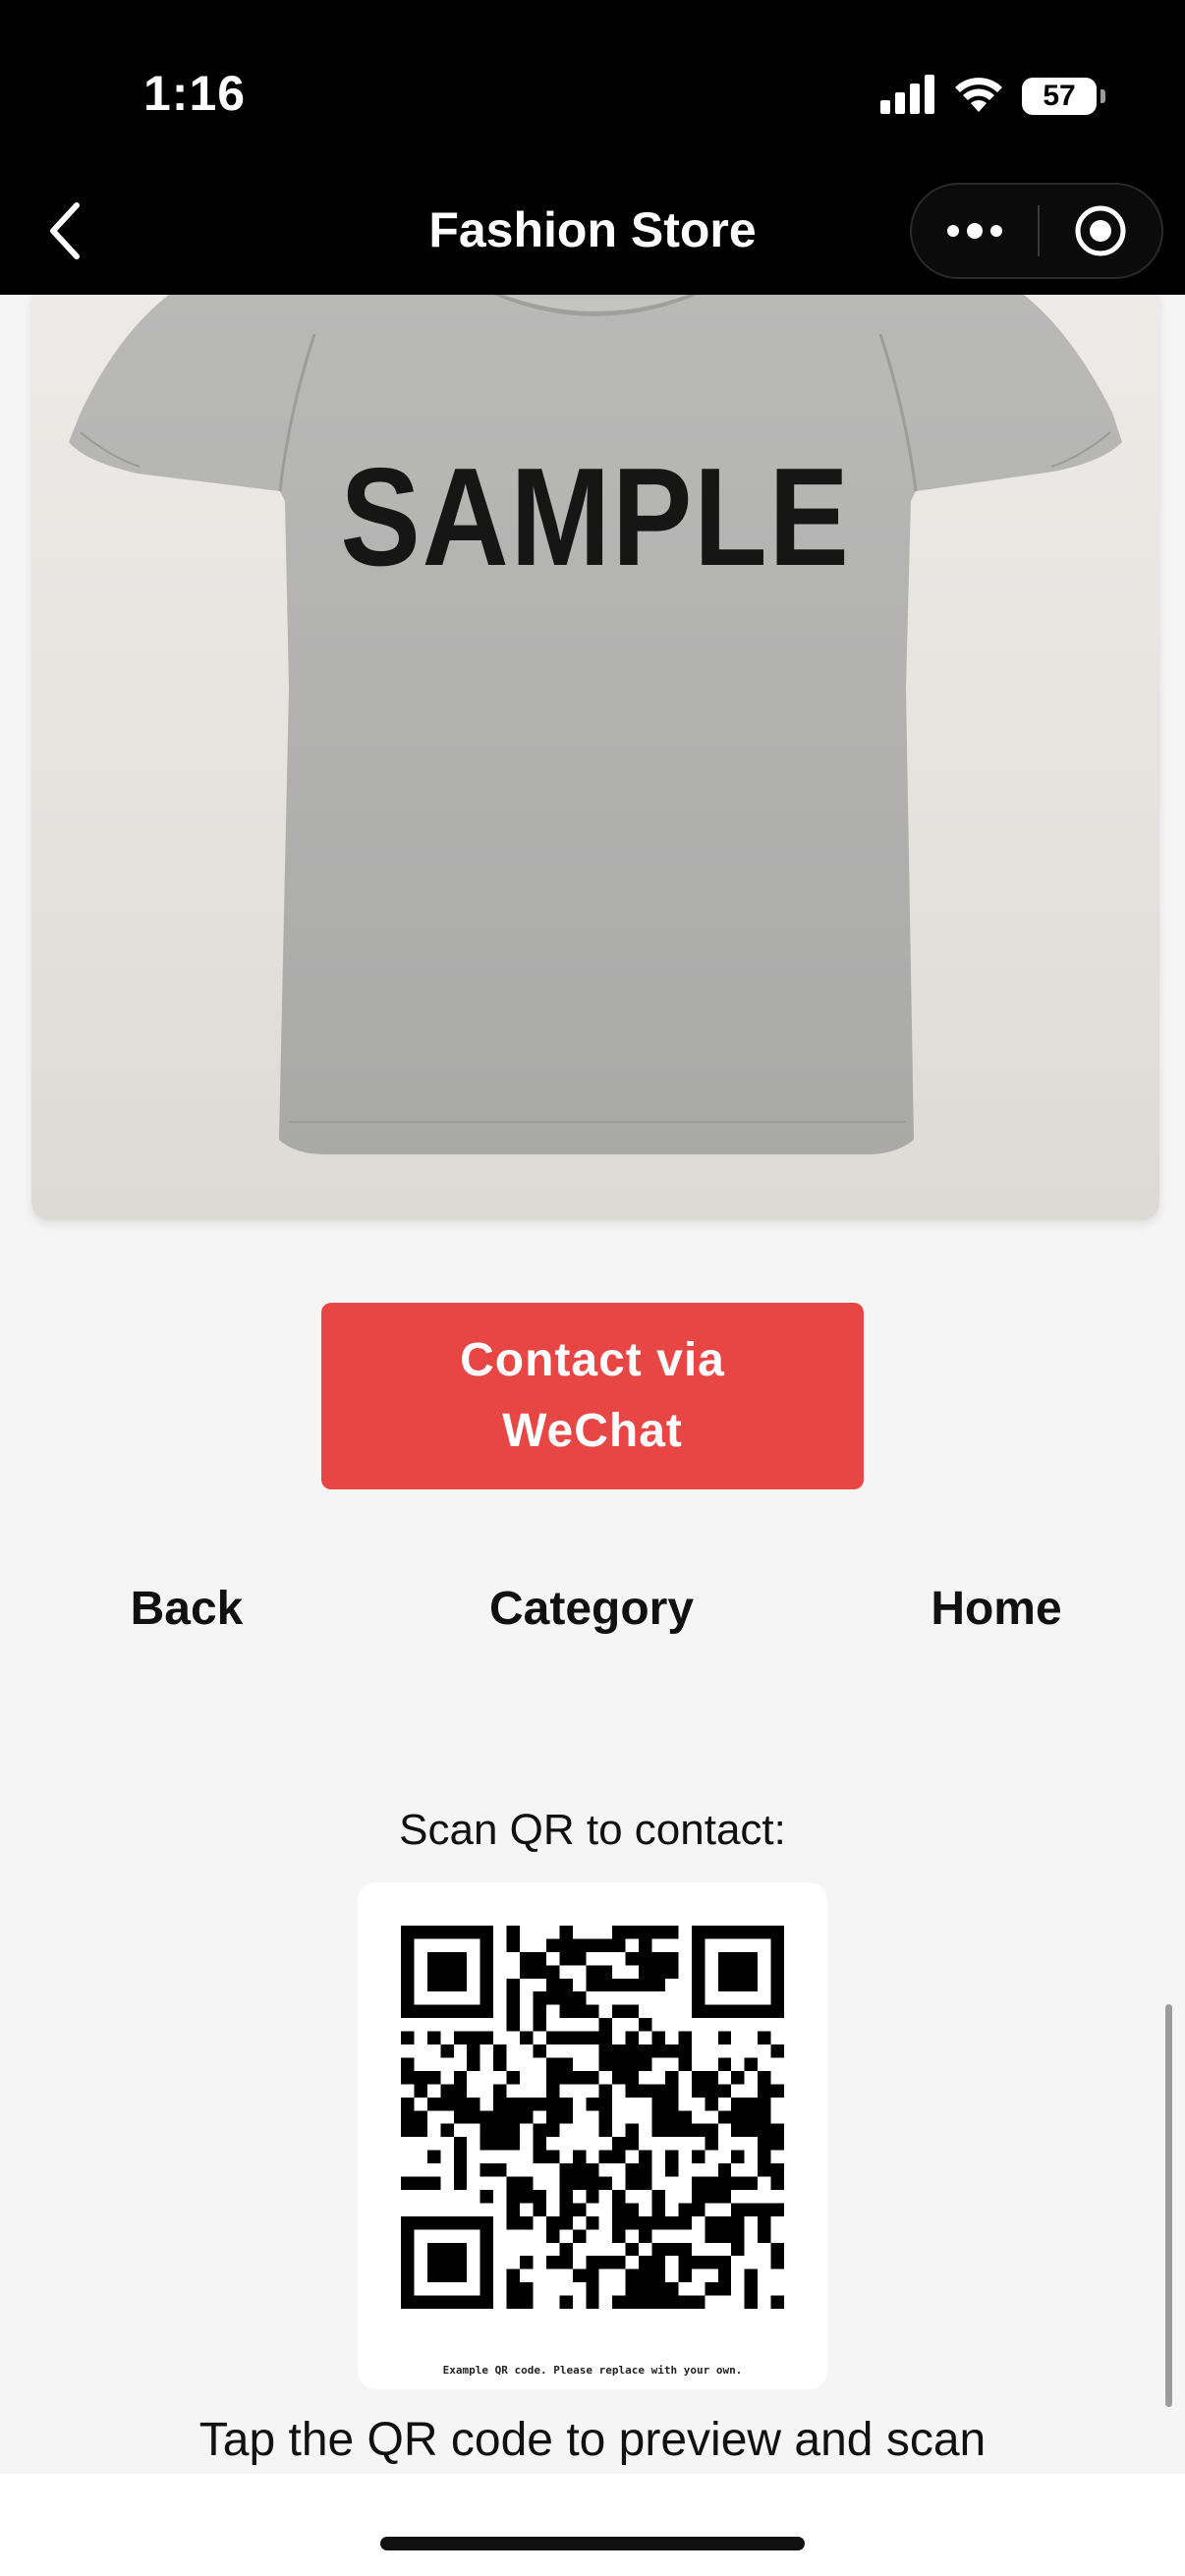 This screenshot has width=1185, height=2576. Describe the element at coordinates (592, 2440) in the screenshot. I see `qr-hint: Tap the QR code to preview and scan` at that location.